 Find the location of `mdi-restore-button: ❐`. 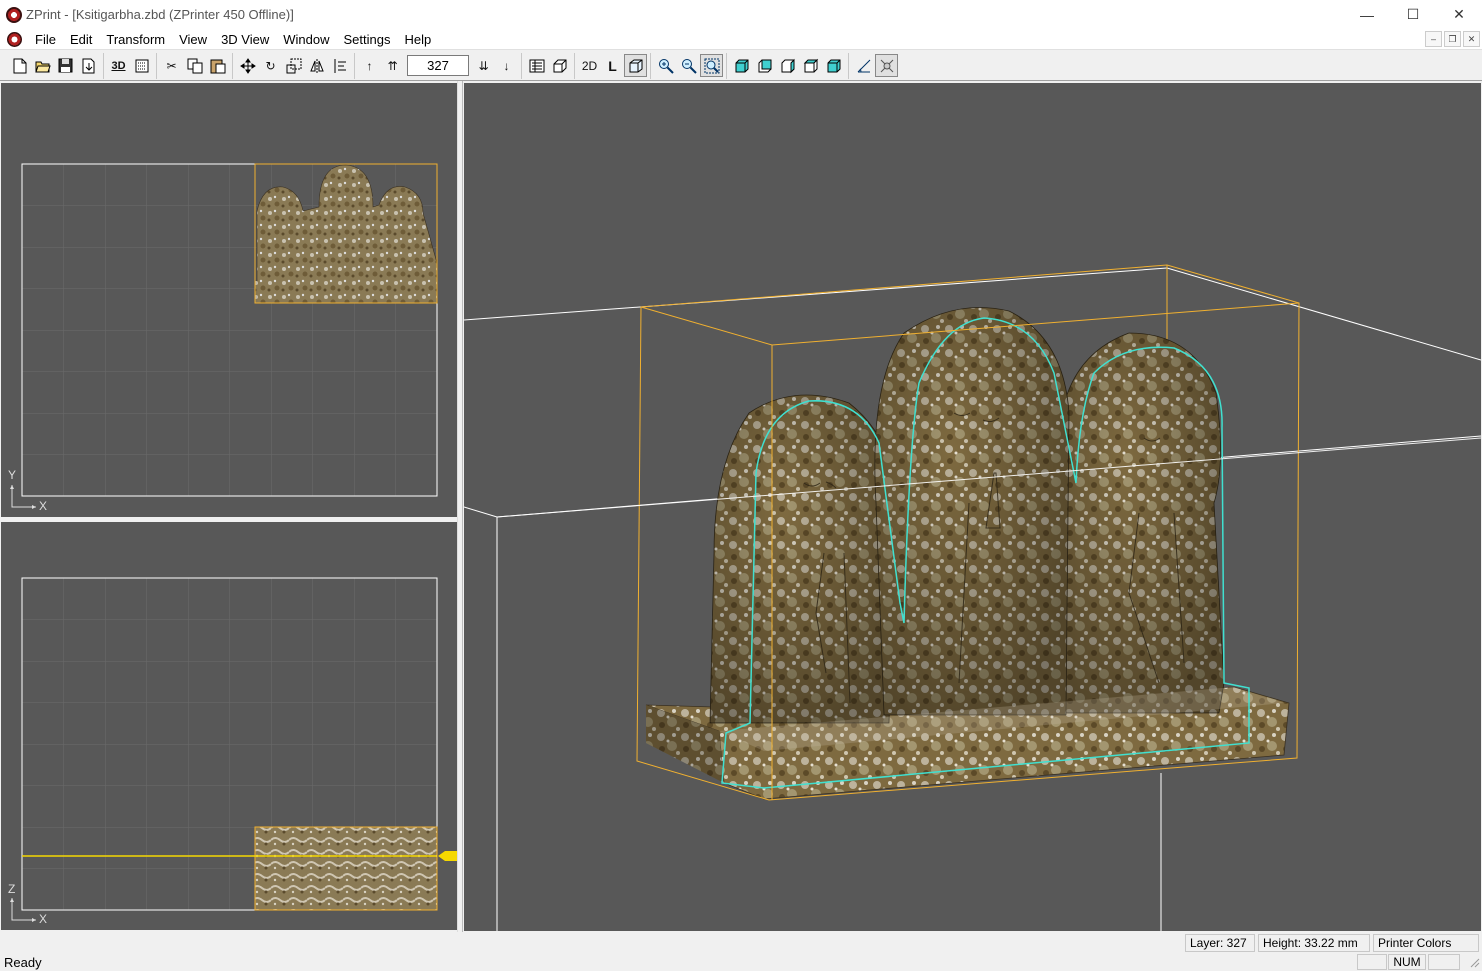

mdi-restore-button: ❐ is located at coordinates (1452, 39).